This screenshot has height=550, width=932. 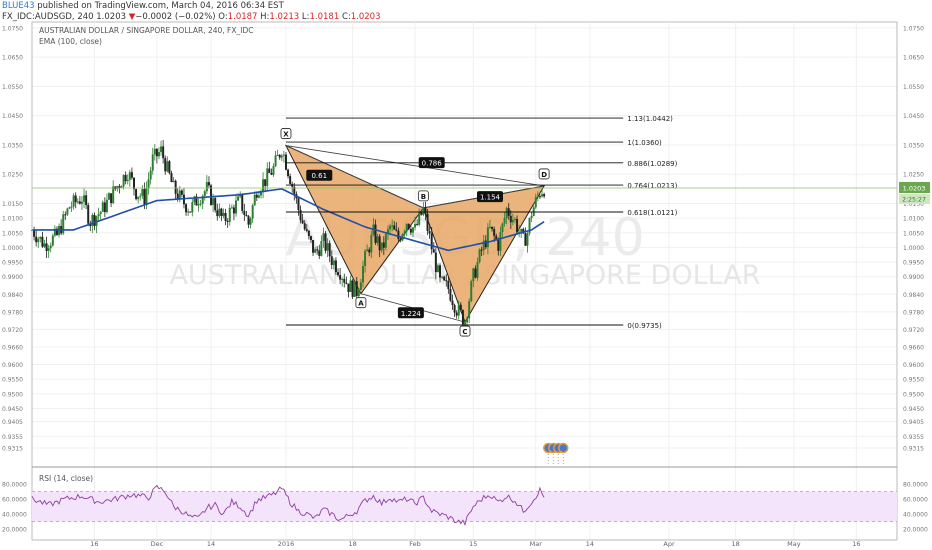 I want to click on rsi-tick-label: 60.0000, so click(x=915, y=500).